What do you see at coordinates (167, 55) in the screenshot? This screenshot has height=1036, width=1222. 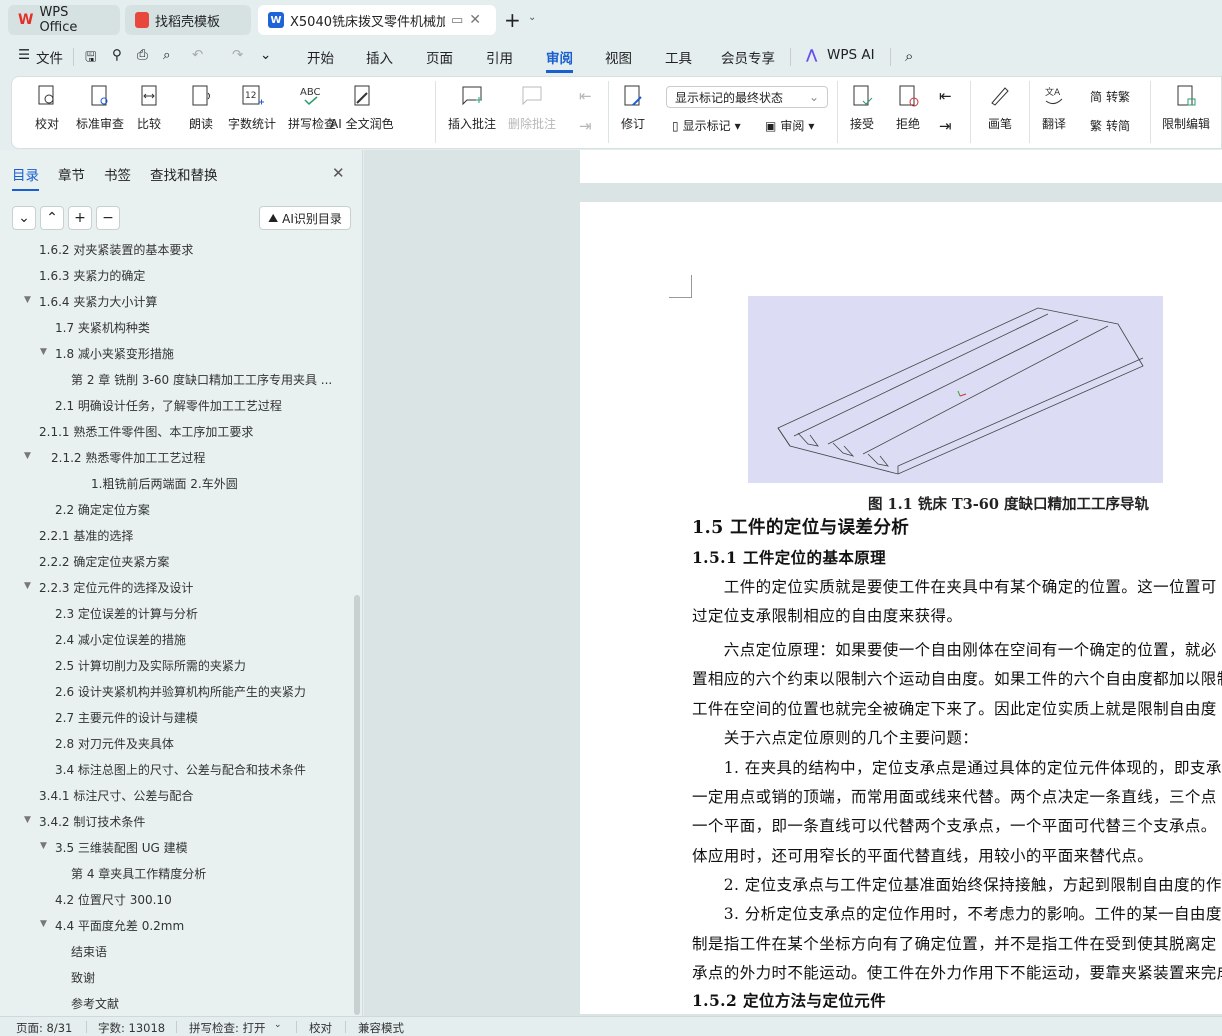 I see `print-preview-icon: ⌕` at bounding box center [167, 55].